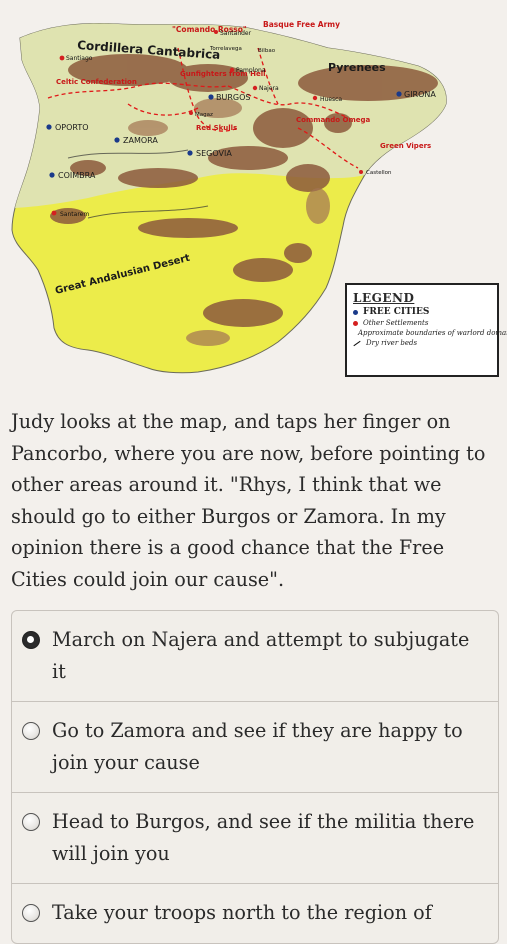  What do you see at coordinates (190, 153) in the screenshot?
I see `marker-segovia` at bounding box center [190, 153].